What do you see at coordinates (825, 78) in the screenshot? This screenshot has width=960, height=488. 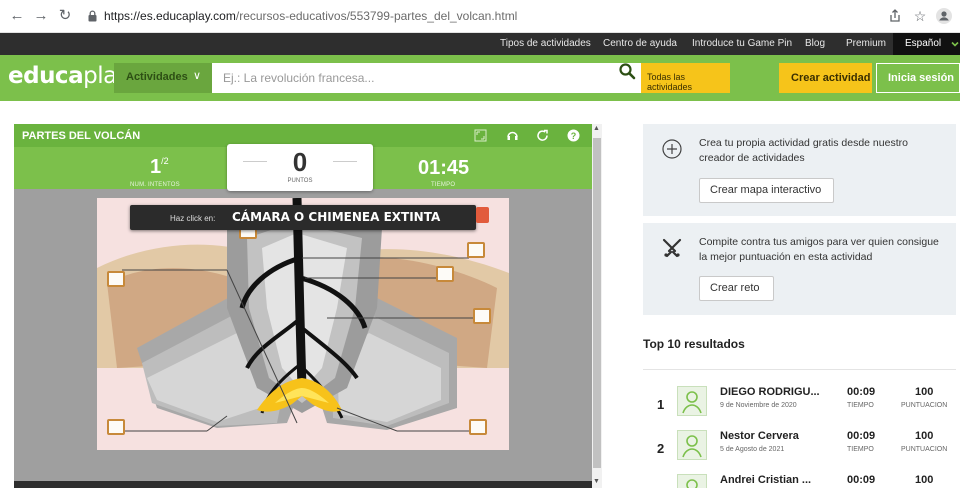 I see `create-activity-button: Crear actividad` at bounding box center [825, 78].